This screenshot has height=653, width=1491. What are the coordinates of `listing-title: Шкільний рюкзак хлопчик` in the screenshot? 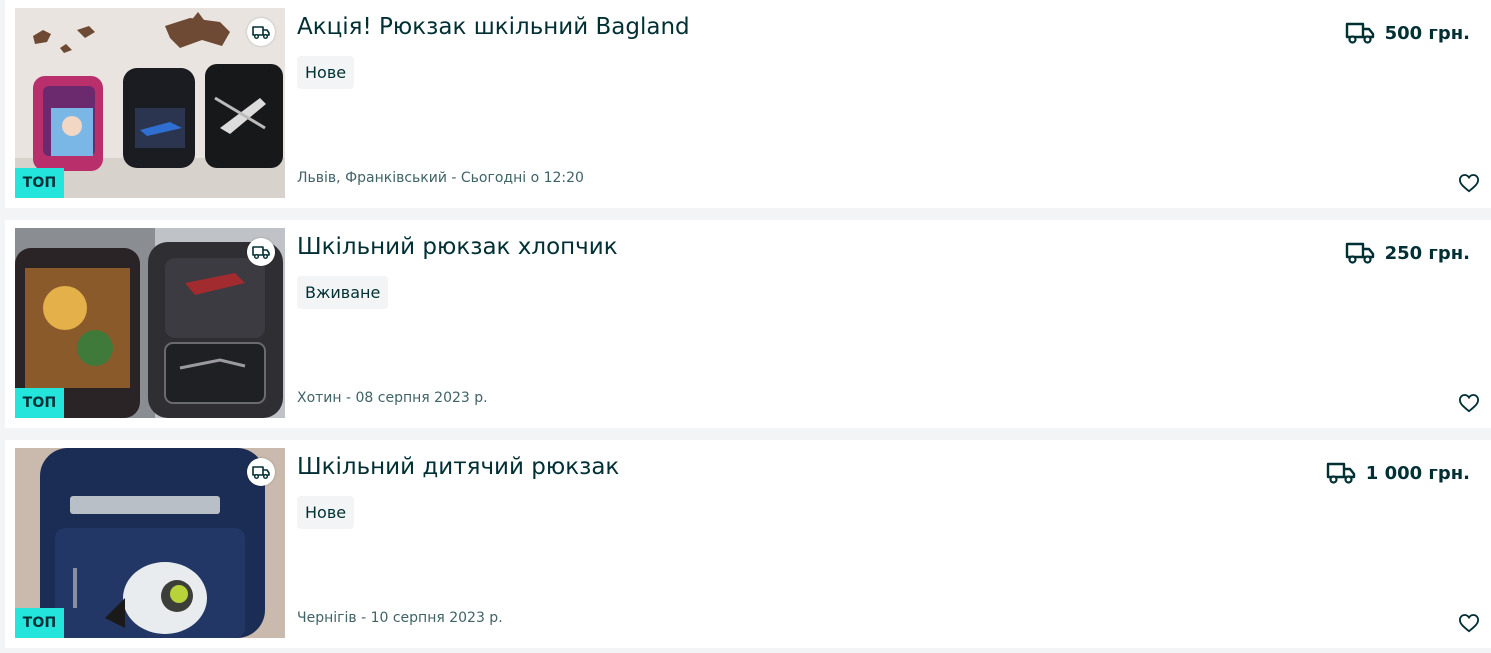 It's located at (457, 247).